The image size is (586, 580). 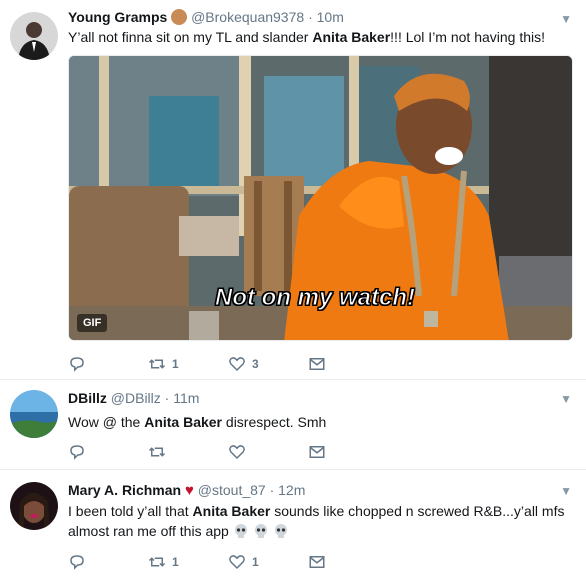 I want to click on display-name: Young Gramps, so click(x=117, y=17).